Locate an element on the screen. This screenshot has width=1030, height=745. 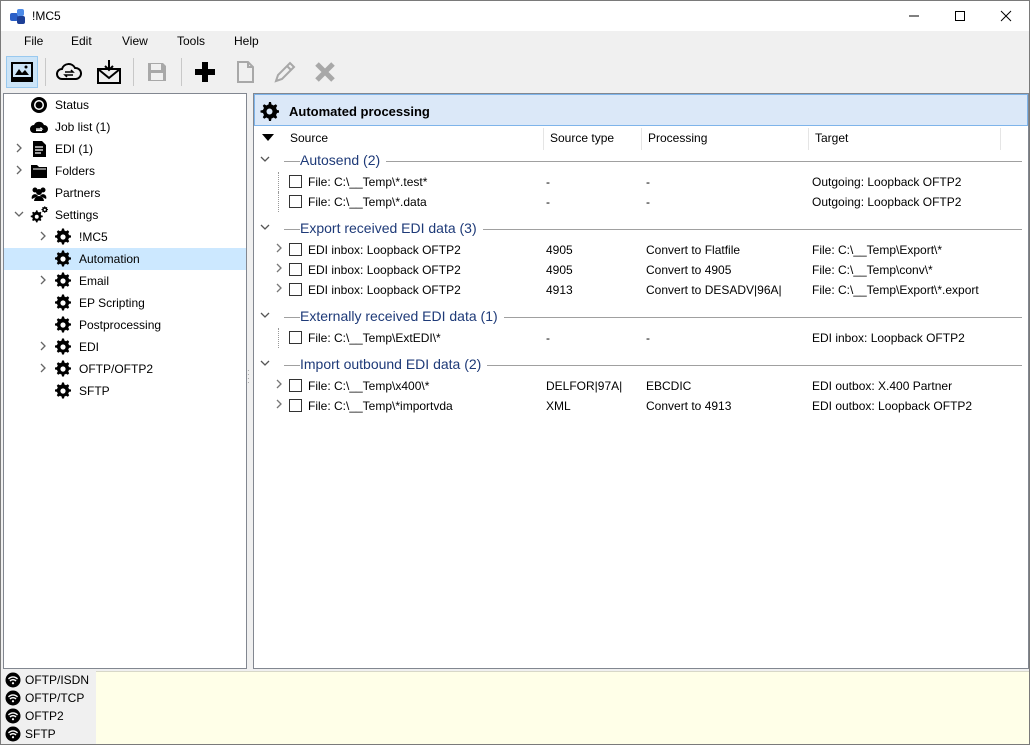
tree-item-folders: Folders is located at coordinates (125, 171).